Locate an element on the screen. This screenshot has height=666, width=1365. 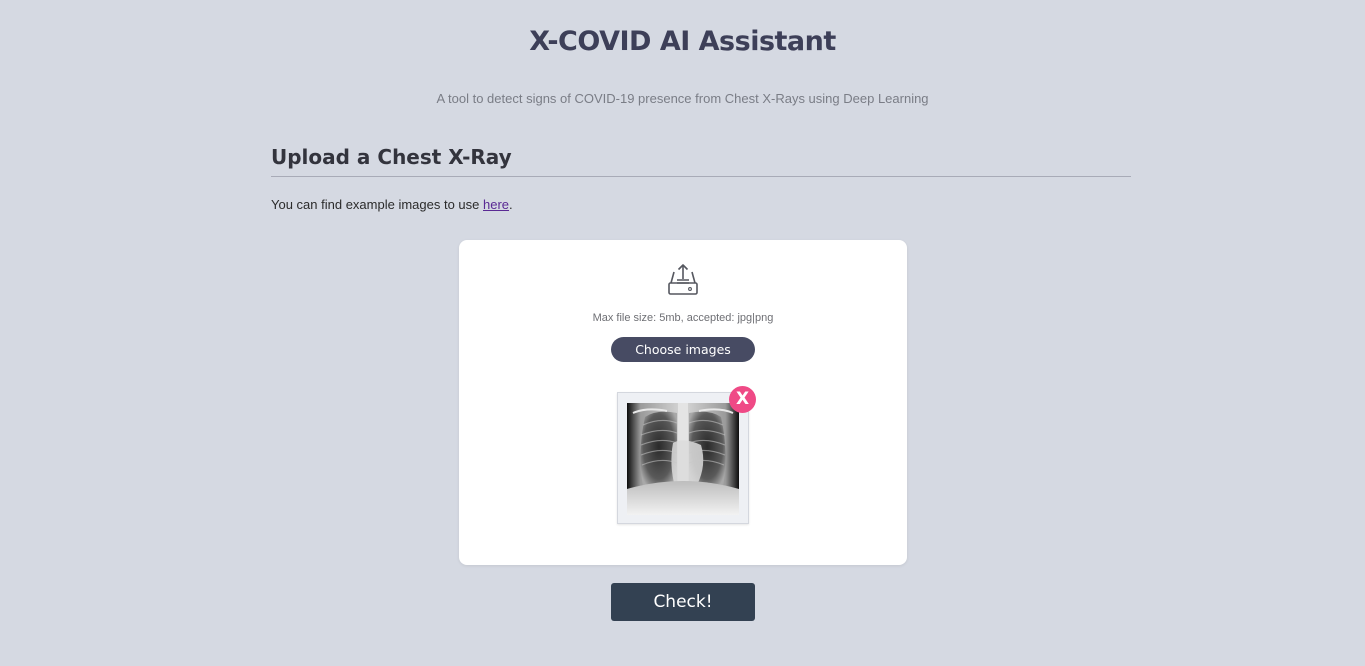
chest-xray-thumbnail is located at coordinates (683, 459).